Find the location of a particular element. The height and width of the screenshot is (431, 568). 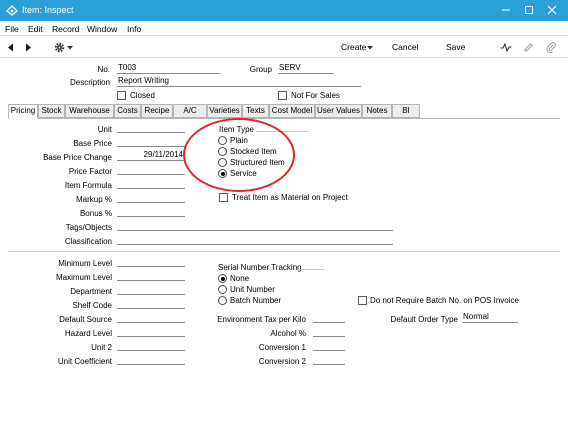

section-divider is located at coordinates (284, 251).